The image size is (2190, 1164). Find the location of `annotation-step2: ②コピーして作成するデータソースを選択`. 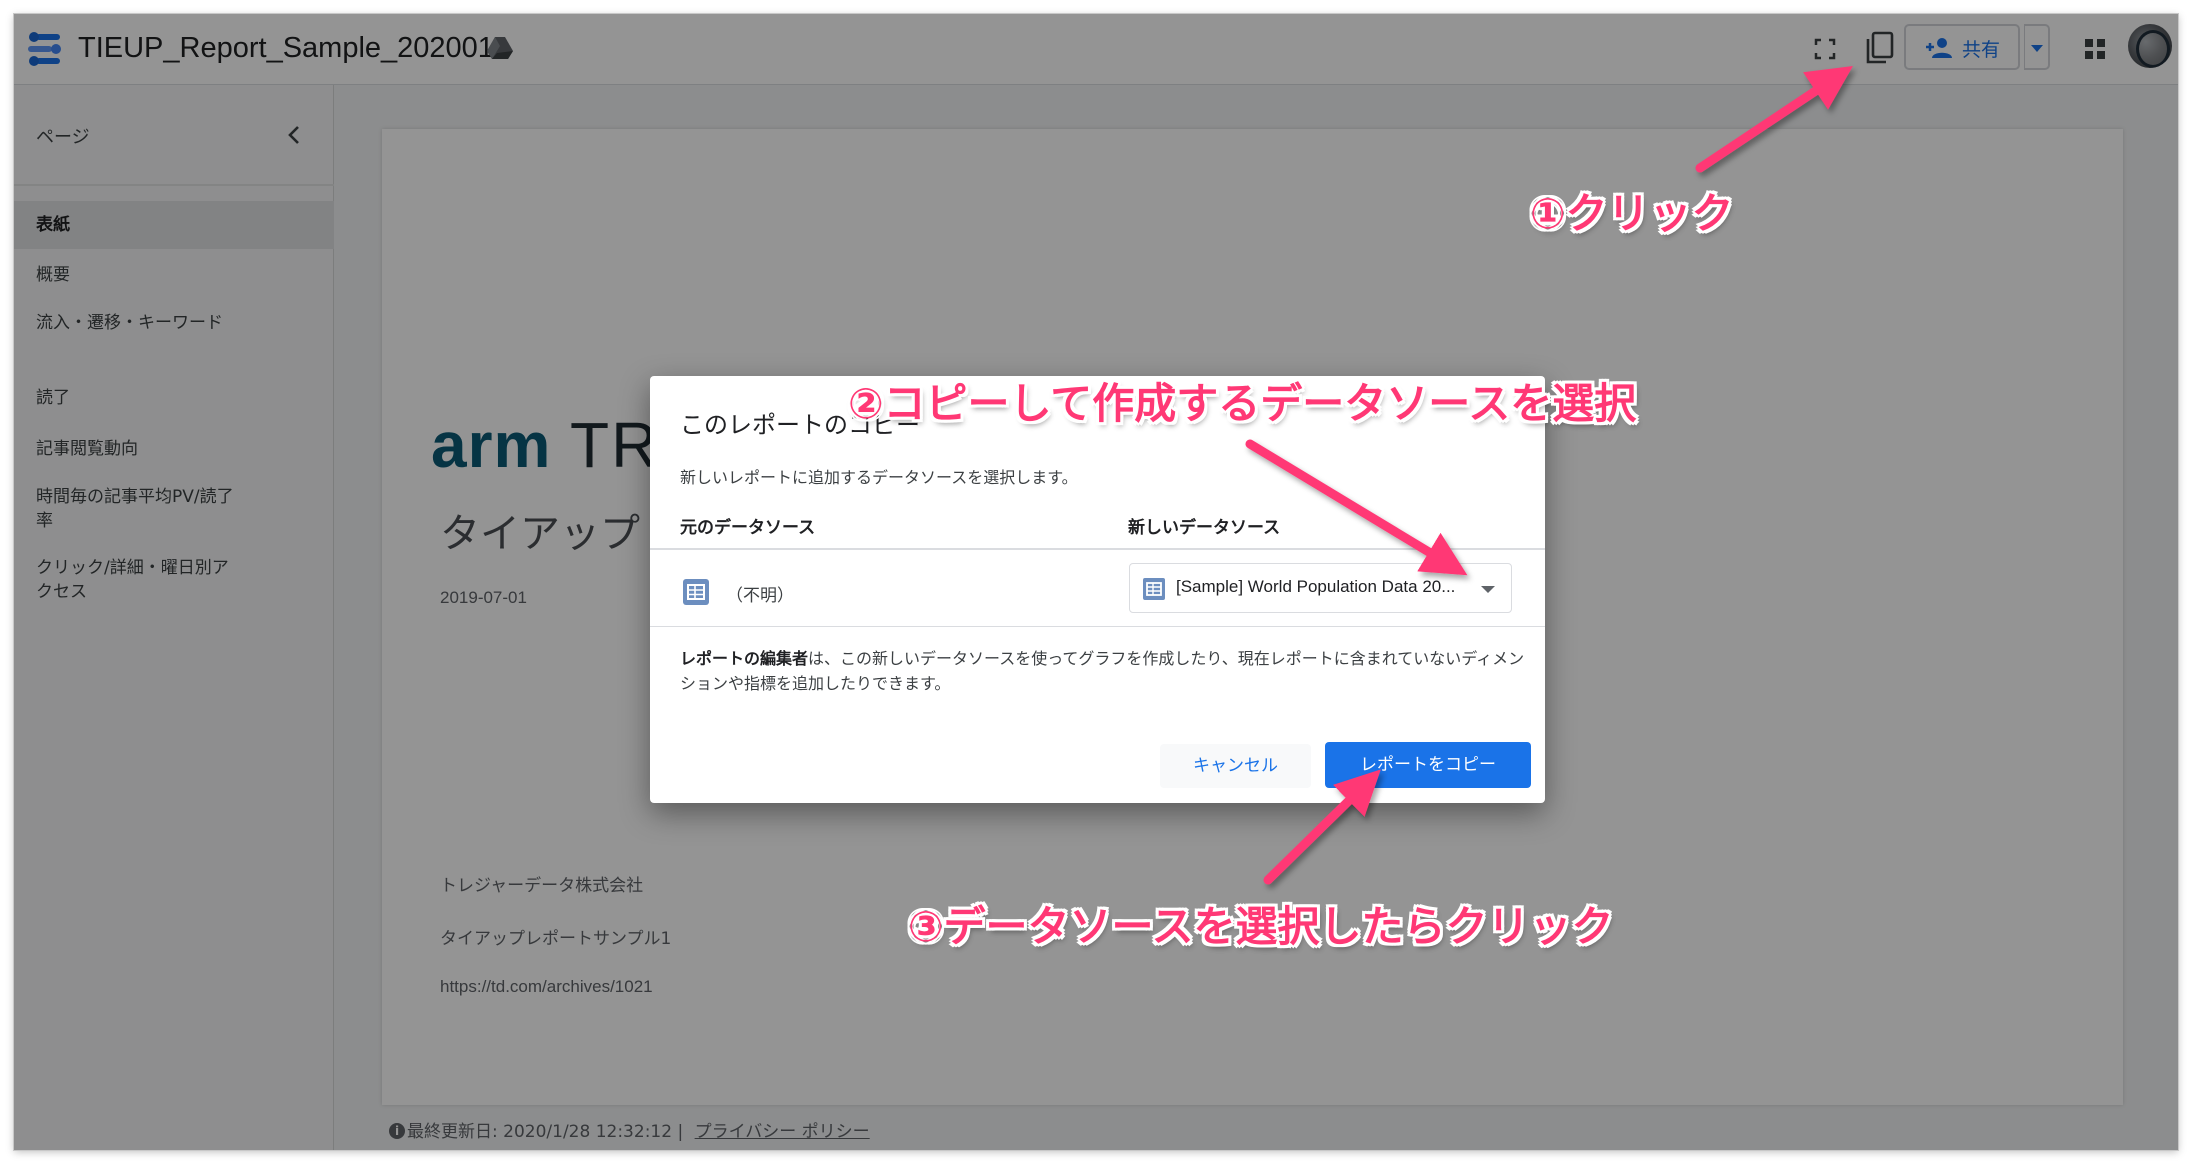

annotation-step2: ②コピーして作成するデータソースを選択 is located at coordinates (1242, 403).